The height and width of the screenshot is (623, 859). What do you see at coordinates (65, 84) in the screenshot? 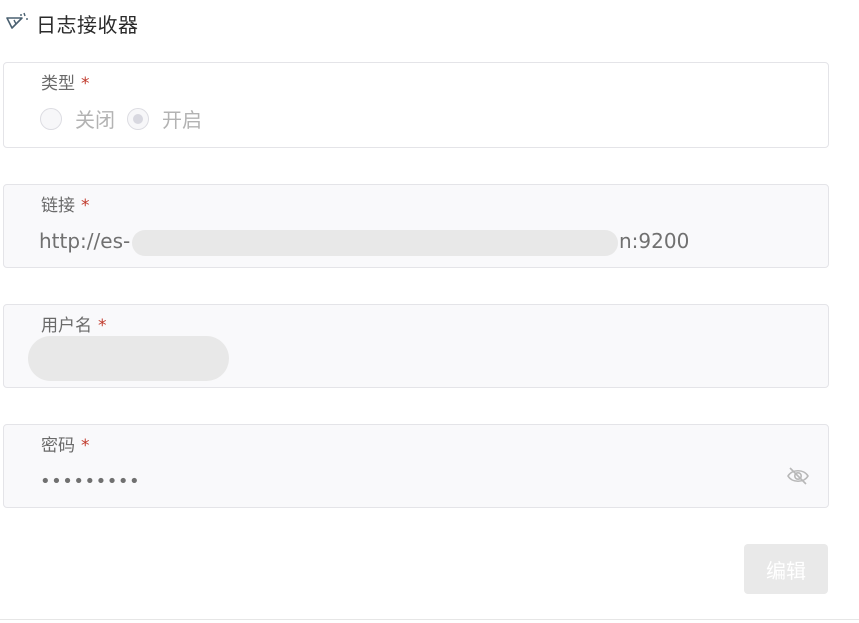
I see `type-label: 类型 *` at bounding box center [65, 84].